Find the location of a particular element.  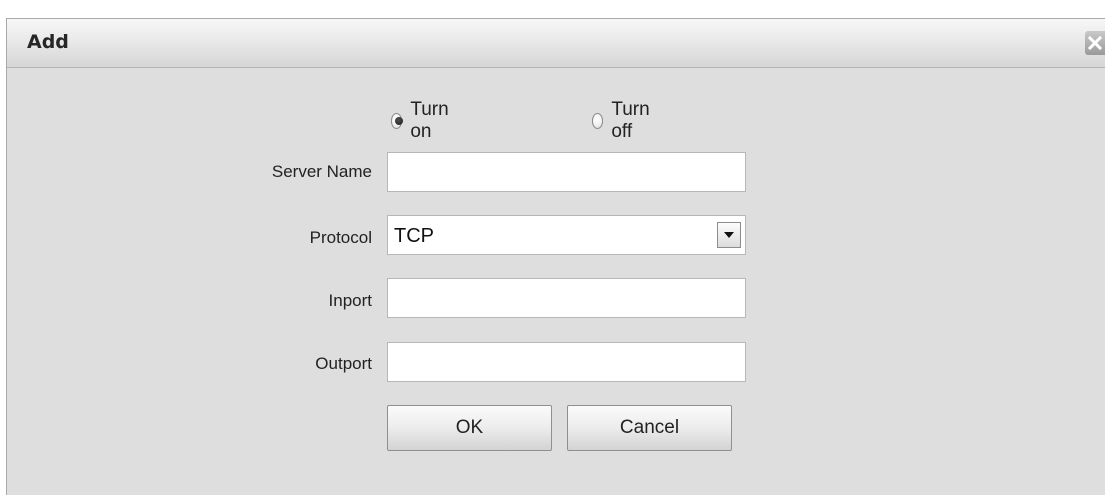

radio-checked-icon is located at coordinates (397, 121).